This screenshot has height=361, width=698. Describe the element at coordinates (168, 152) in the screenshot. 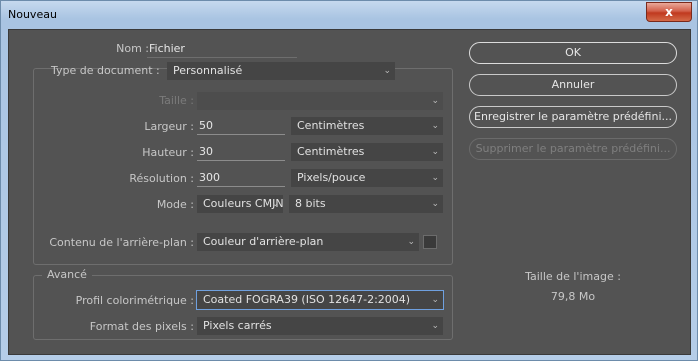

I see `height-label: Hauteur :` at that location.